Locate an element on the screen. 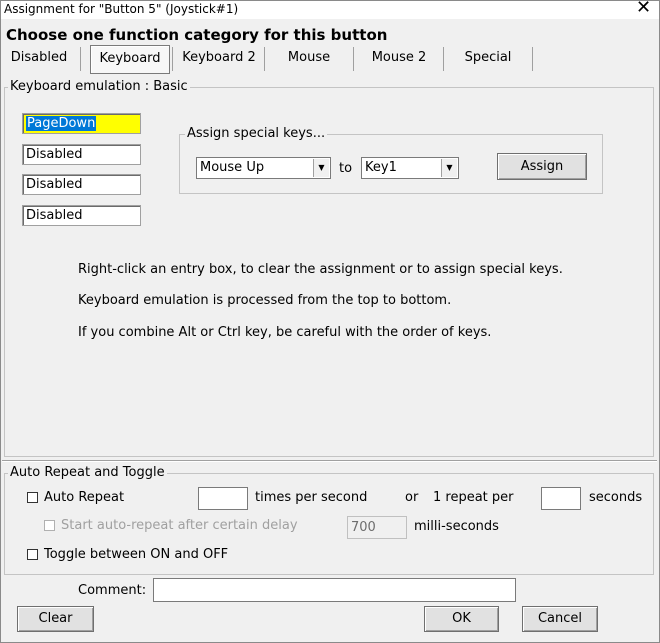  special-key-from-dropdown: Mouse Up ▼ is located at coordinates (263, 168).